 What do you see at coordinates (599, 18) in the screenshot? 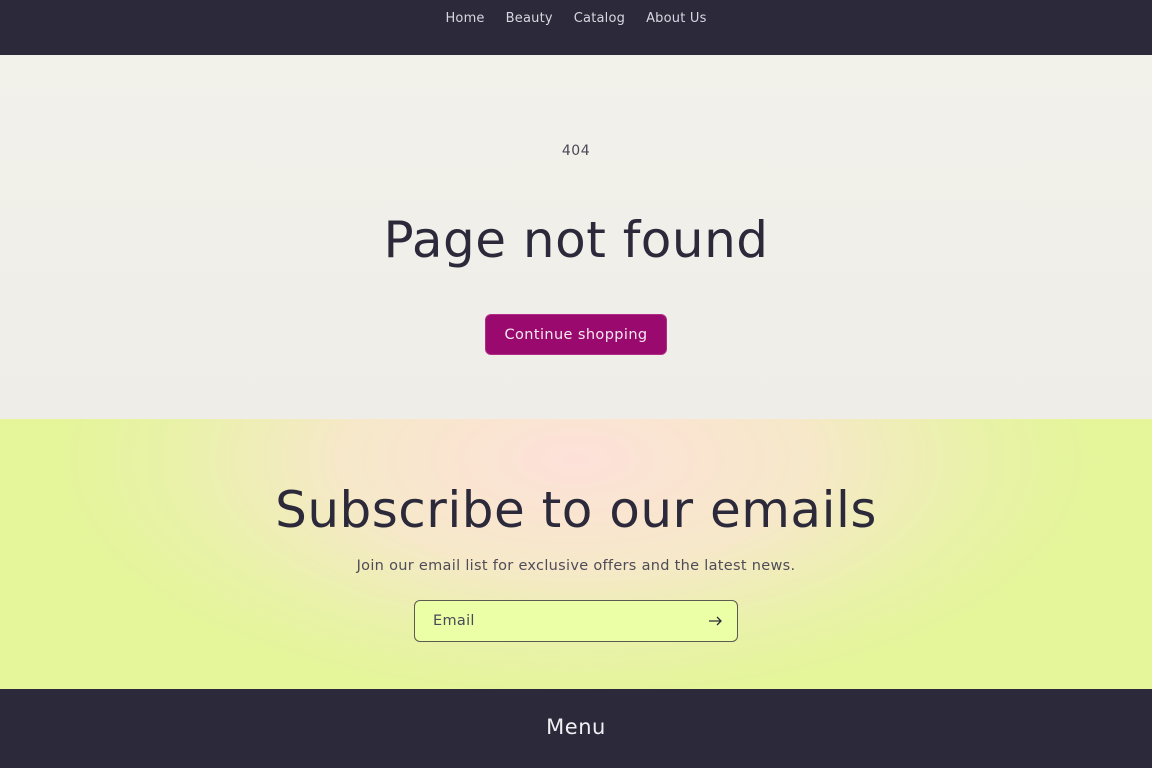
I see `nav-item-catalog: Catalog` at bounding box center [599, 18].